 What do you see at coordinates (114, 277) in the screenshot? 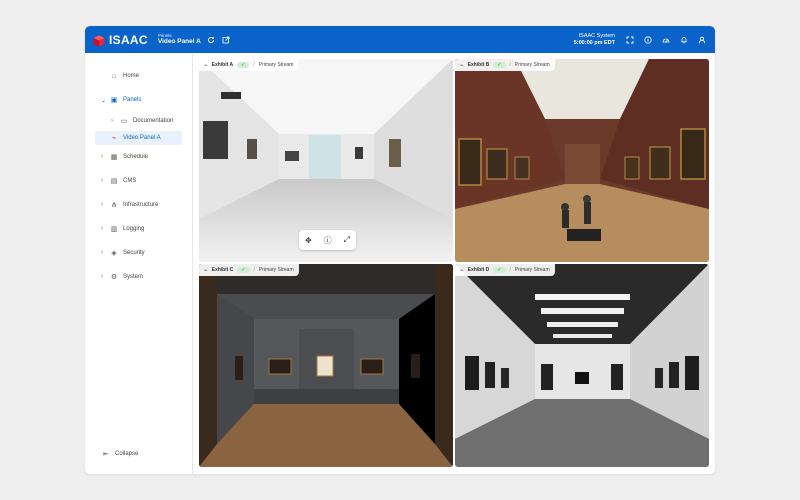
I see `gear-icon: ⚙` at bounding box center [114, 277].